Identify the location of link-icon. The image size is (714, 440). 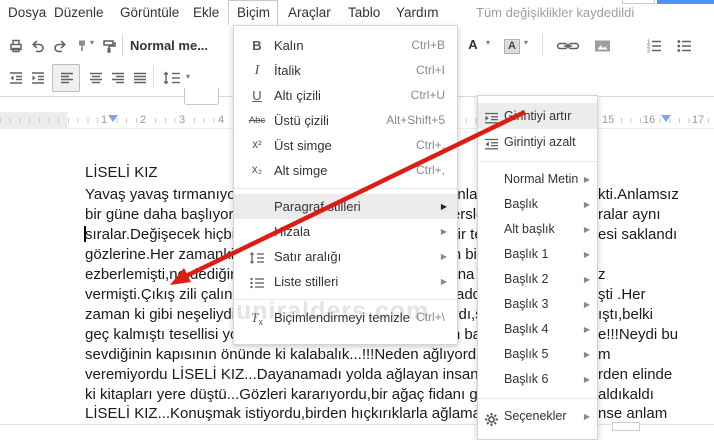
(568, 46).